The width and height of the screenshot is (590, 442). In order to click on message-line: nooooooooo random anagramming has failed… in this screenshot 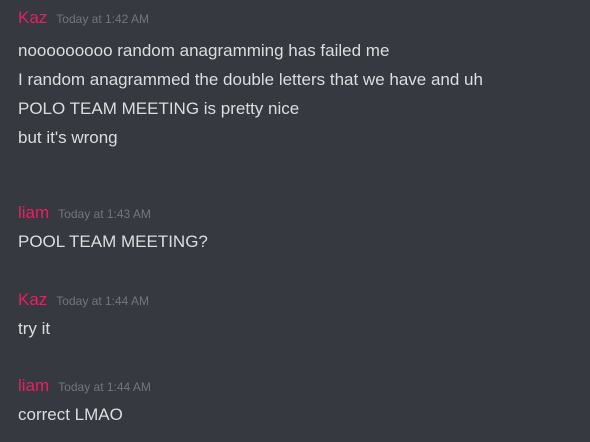, I will do `click(204, 50)`.